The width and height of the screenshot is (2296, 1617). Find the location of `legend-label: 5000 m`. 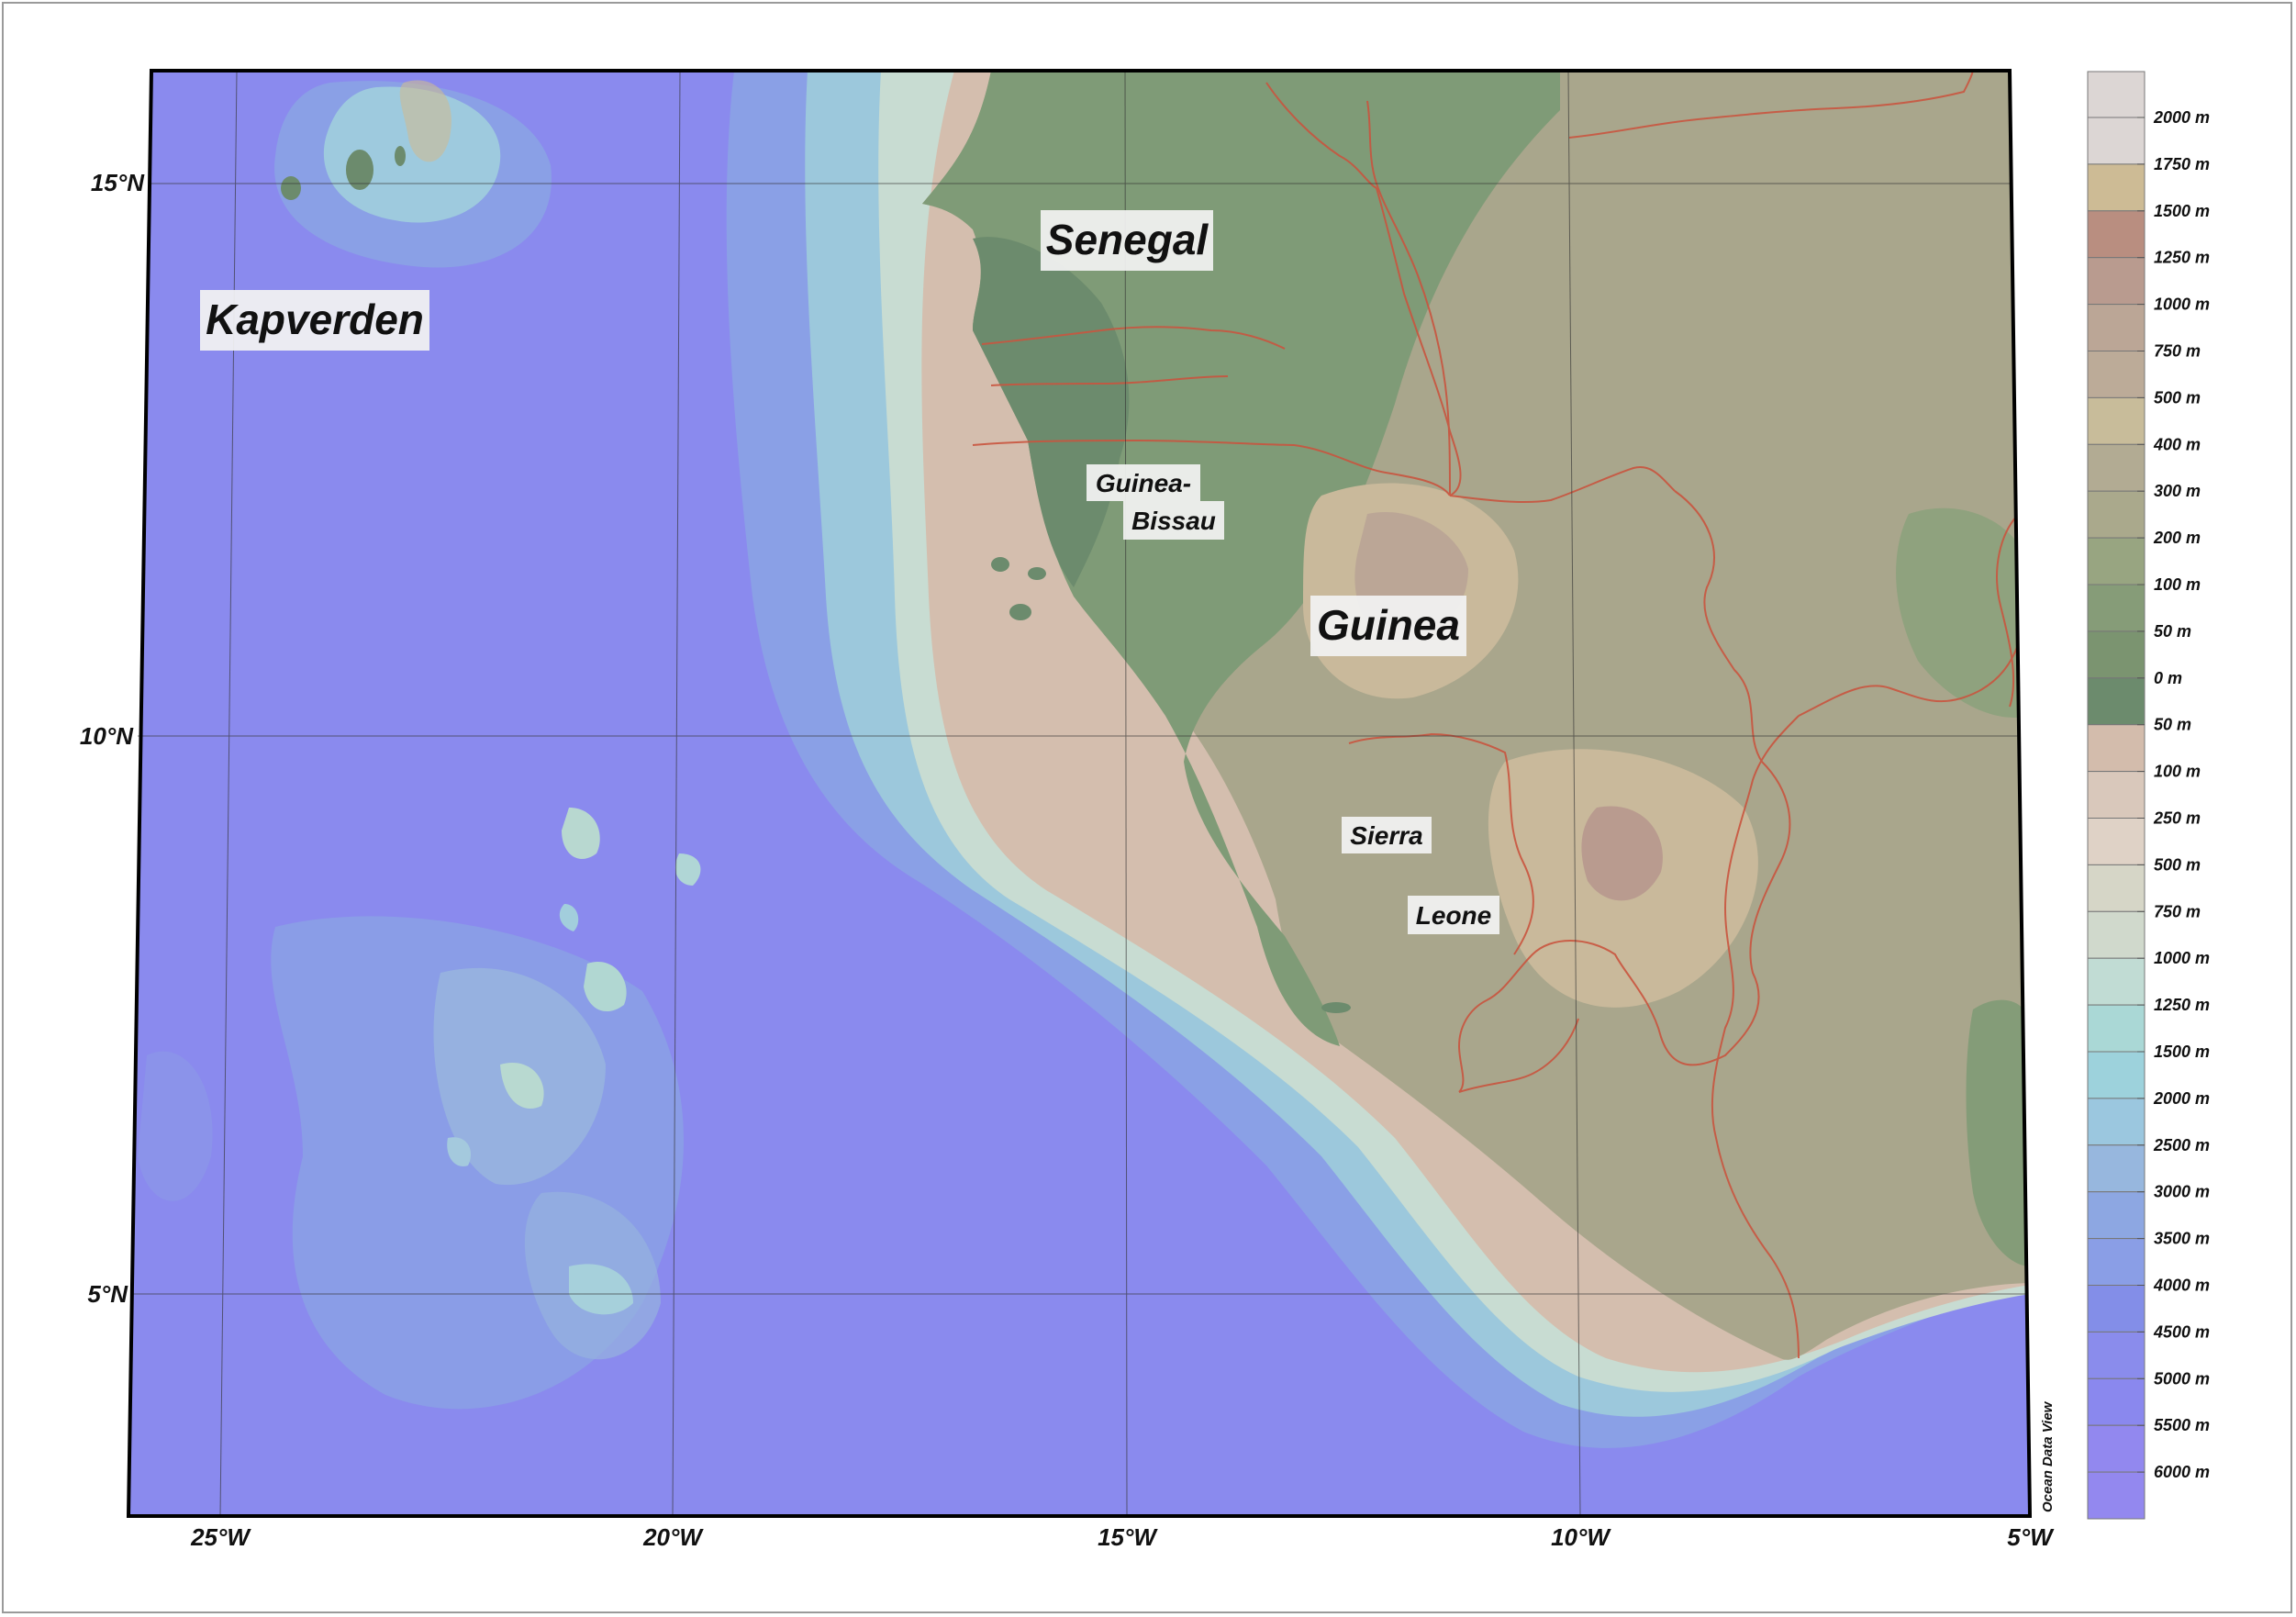

legend-label: 5000 m is located at coordinates (2182, 1378).